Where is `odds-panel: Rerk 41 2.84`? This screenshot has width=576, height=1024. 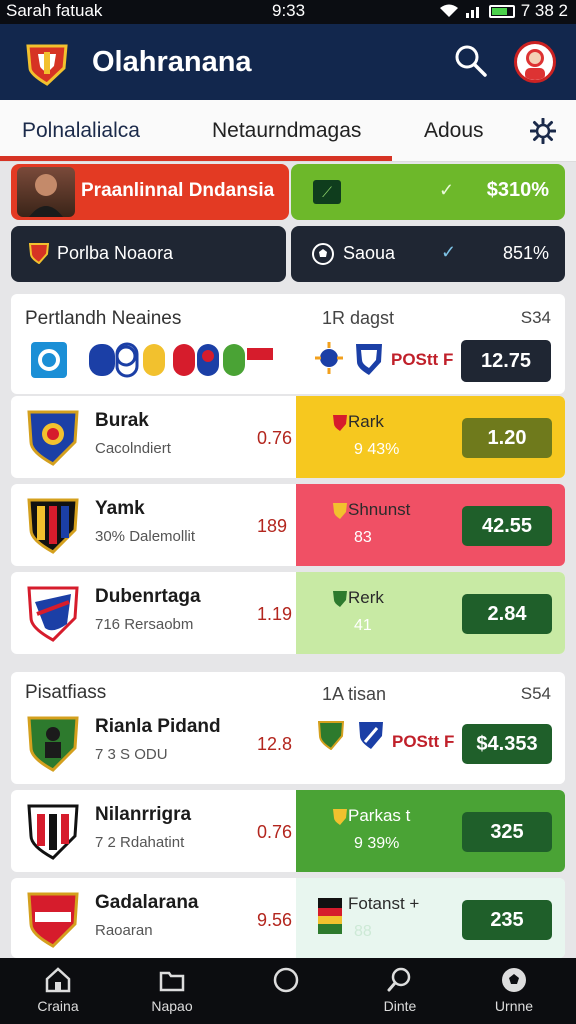
odds-panel: Rerk 41 2.84 is located at coordinates (430, 613).